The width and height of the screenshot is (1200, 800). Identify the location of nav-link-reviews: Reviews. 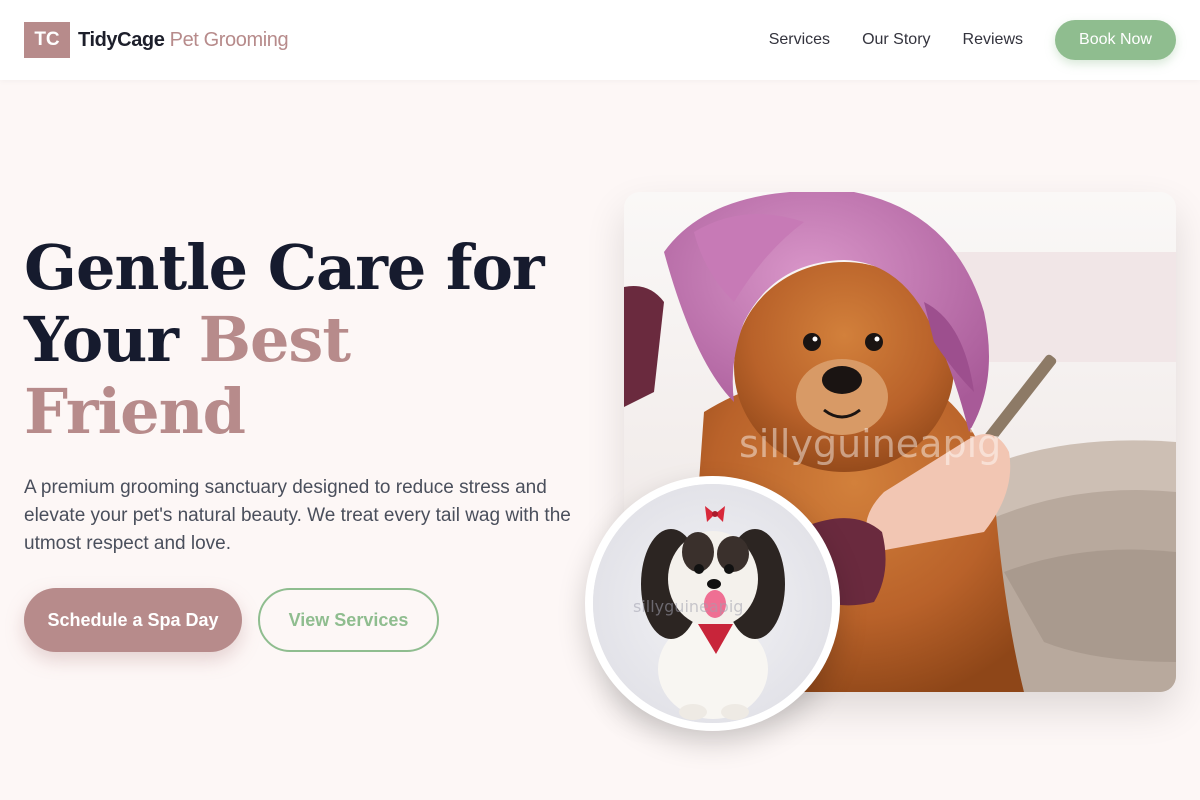
(993, 40).